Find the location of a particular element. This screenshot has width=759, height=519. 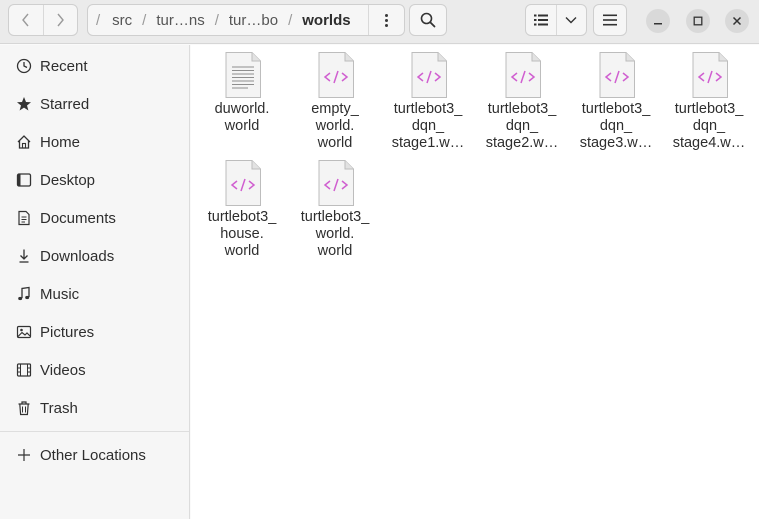

sidebar-divider is located at coordinates (94, 431).